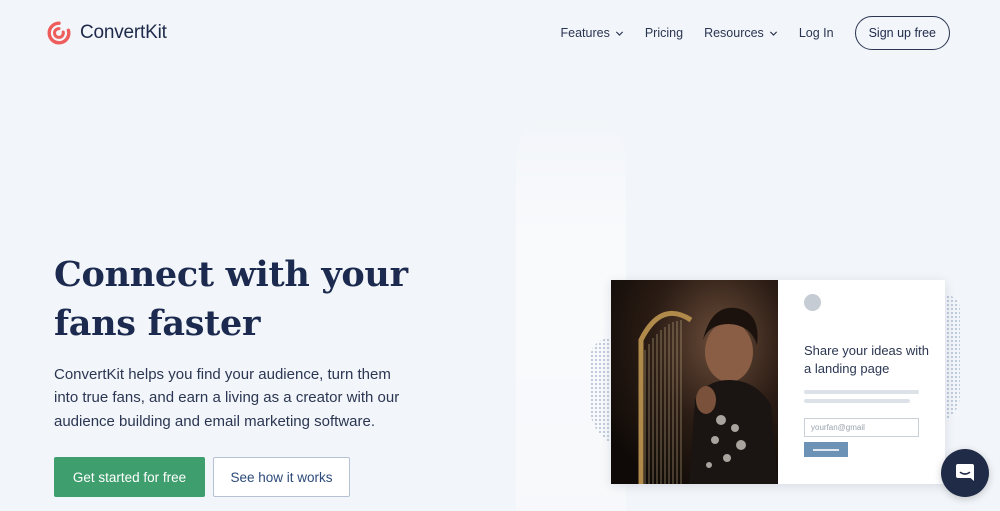 The image size is (1000, 511). Describe the element at coordinates (129, 477) in the screenshot. I see `get-started-button: Get started for free` at that location.